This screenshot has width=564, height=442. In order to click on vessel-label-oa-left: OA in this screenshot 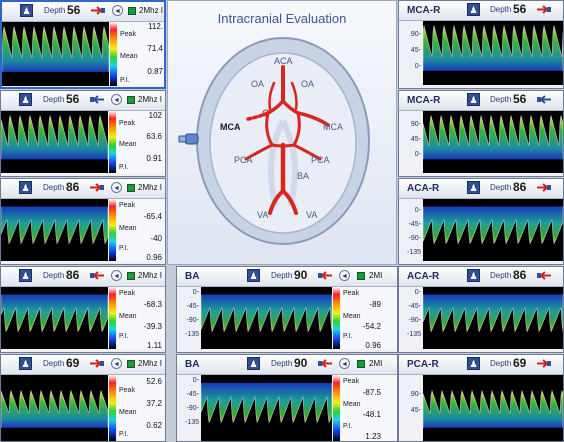, I will do `click(257, 84)`.